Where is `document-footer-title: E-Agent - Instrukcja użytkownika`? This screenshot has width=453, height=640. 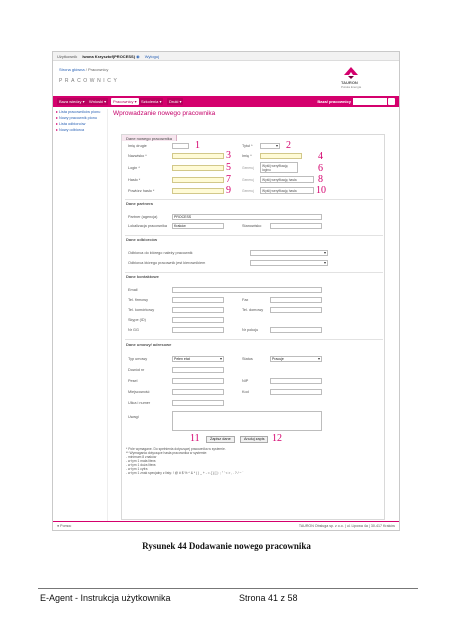 document-footer-title: E-Agent - Instrukcja użytkownika is located at coordinates (105, 598).